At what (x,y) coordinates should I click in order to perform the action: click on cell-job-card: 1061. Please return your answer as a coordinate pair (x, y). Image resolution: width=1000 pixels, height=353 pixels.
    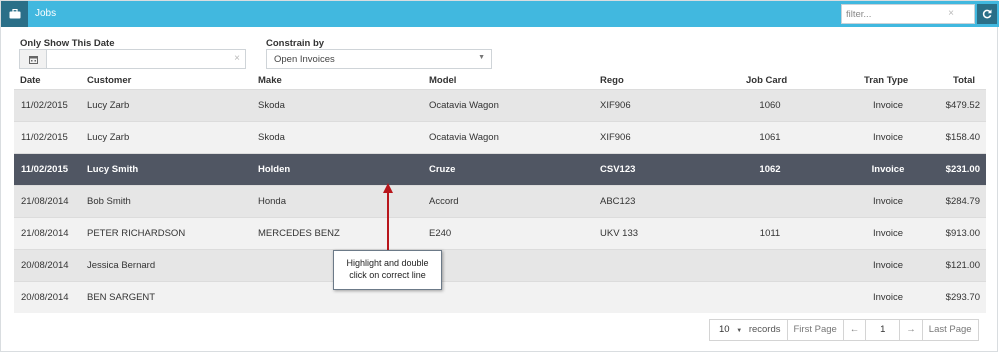
    Looking at the image, I should click on (770, 137).